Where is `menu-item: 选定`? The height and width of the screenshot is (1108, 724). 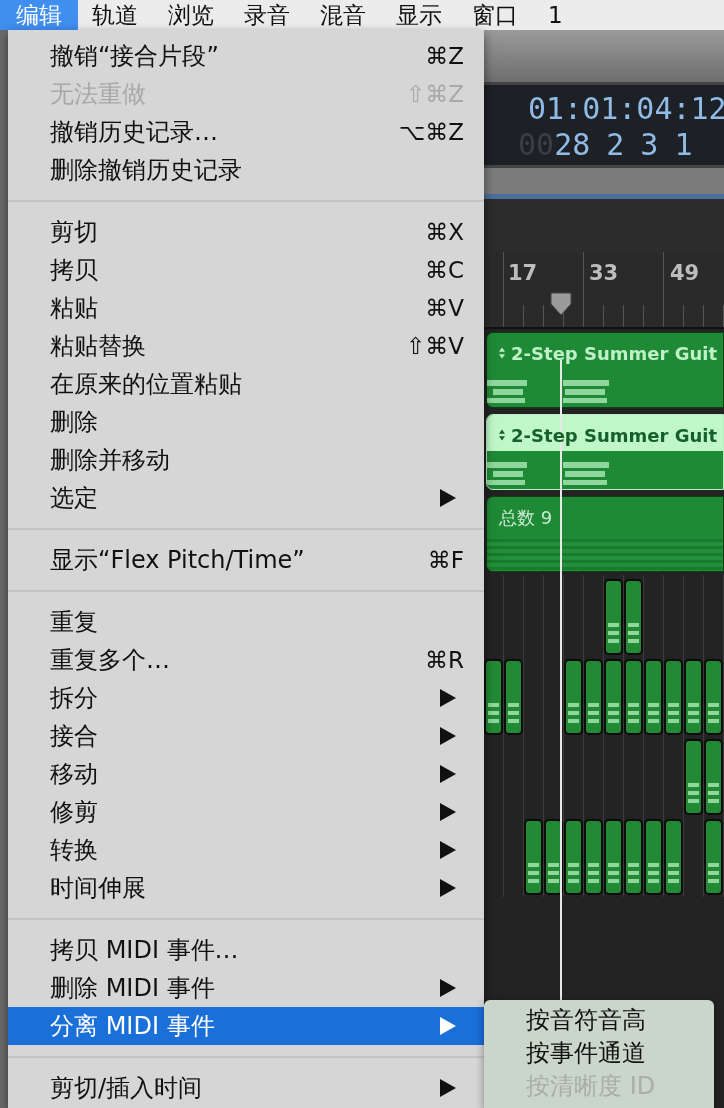
menu-item: 选定 is located at coordinates (246, 498).